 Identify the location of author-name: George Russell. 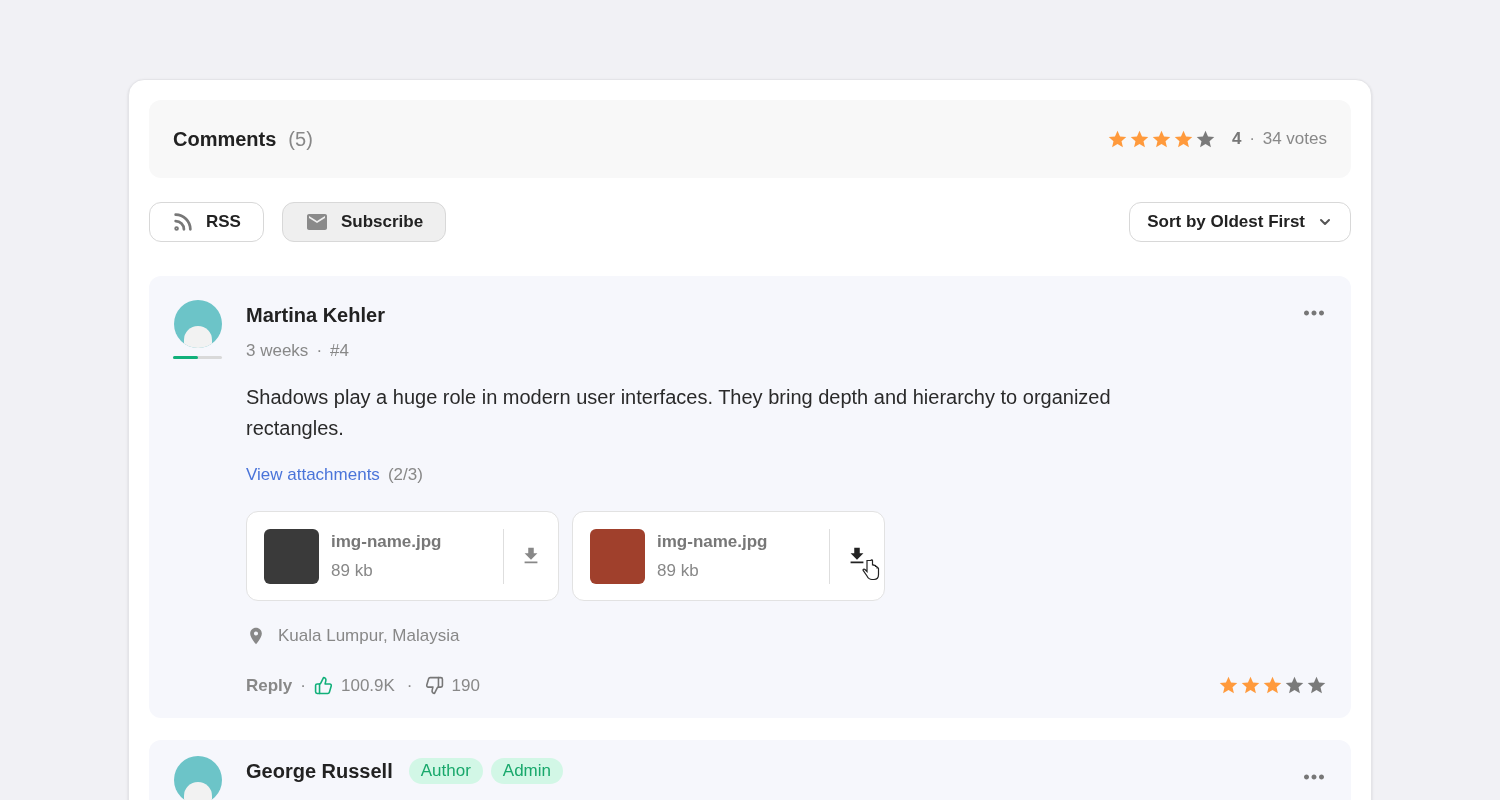
(319, 771).